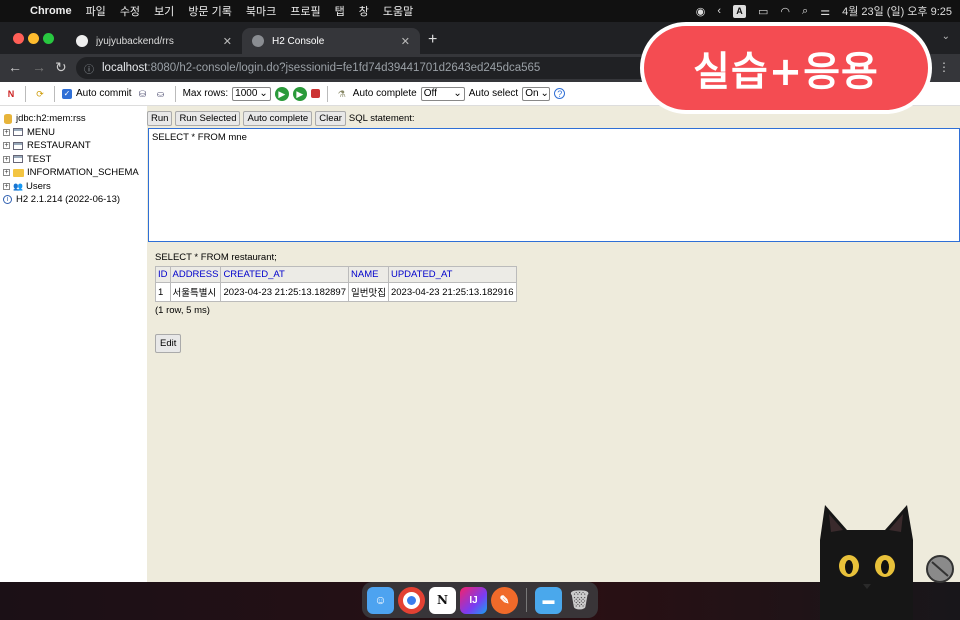 The width and height of the screenshot is (960, 620). Describe the element at coordinates (579, 600) in the screenshot. I see `trash-icon: 🗑` at that location.